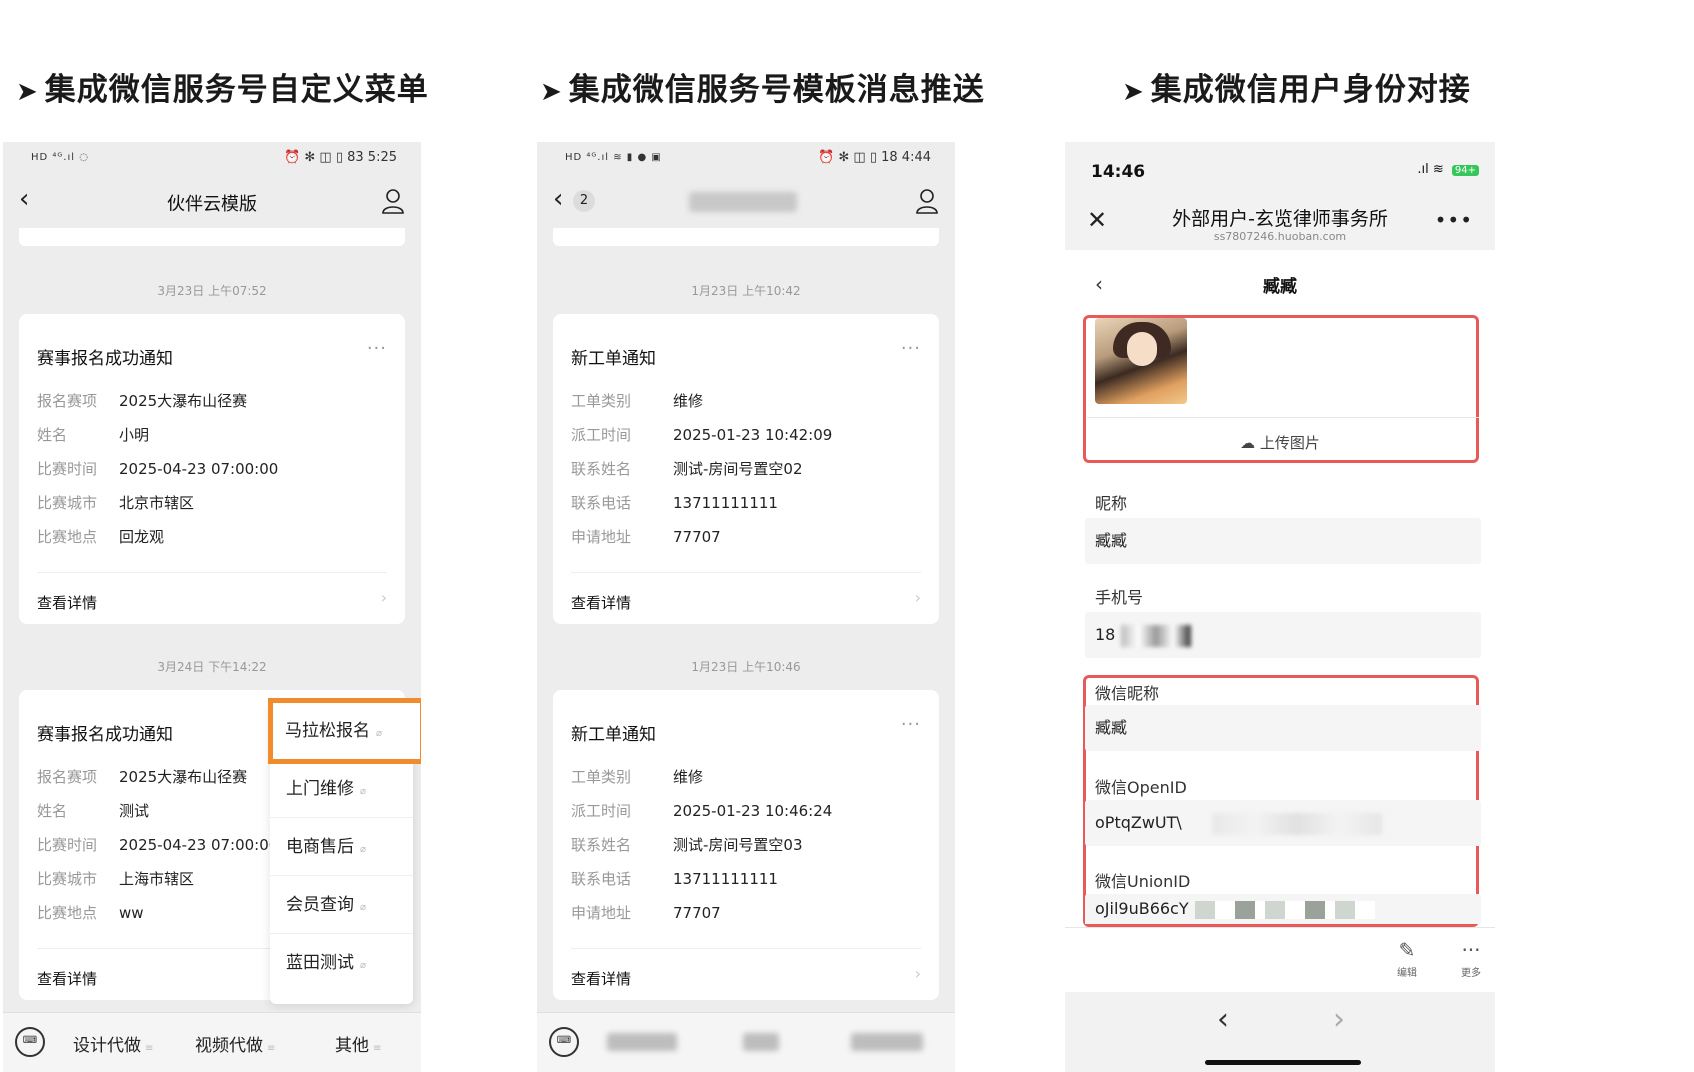 The image size is (1694, 1072). Describe the element at coordinates (702, 435) in the screenshot. I see `card-row: 派工时间 2025-01-23 10:42:09` at that location.